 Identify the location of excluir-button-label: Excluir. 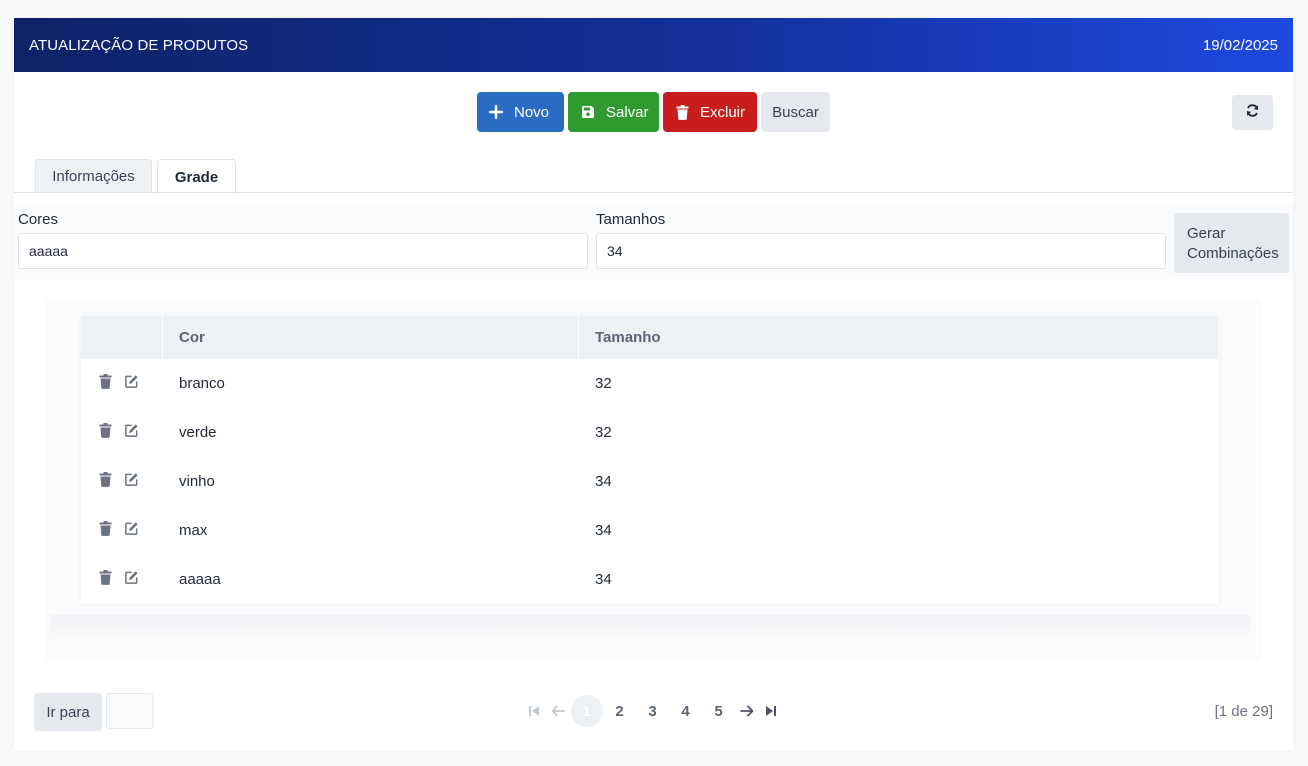
(723, 112).